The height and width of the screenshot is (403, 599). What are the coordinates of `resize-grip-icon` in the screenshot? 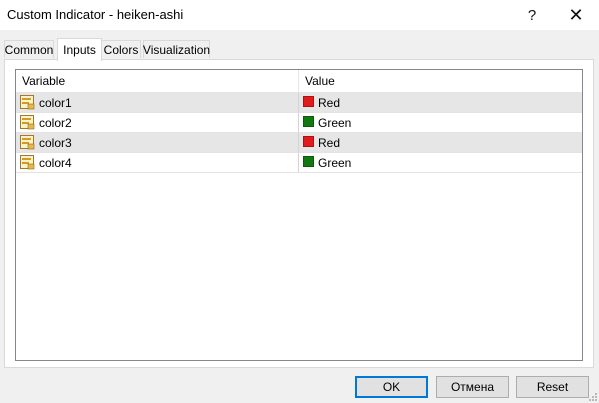 It's located at (593, 397).